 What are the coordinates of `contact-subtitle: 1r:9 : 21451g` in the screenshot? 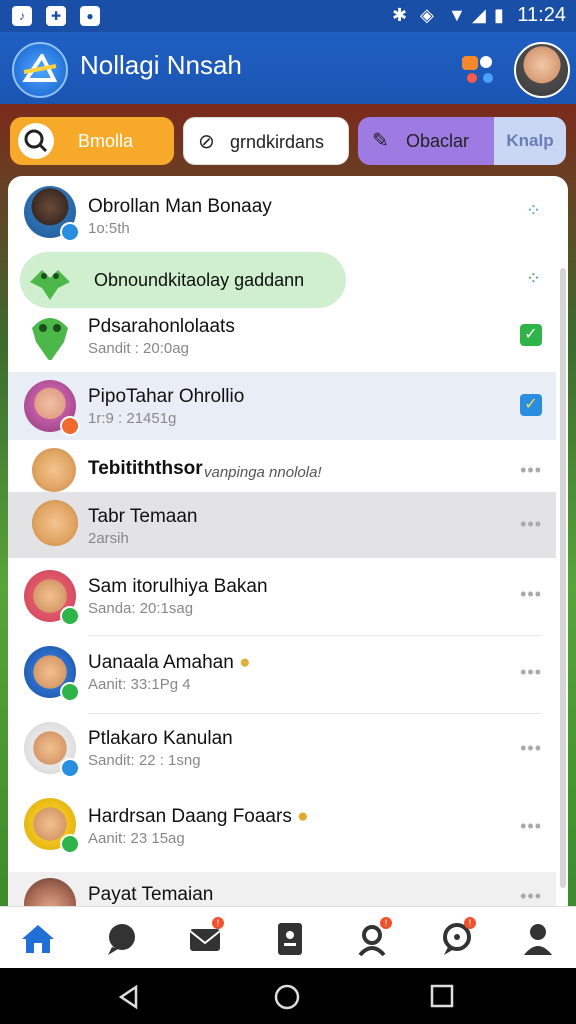 It's located at (132, 418).